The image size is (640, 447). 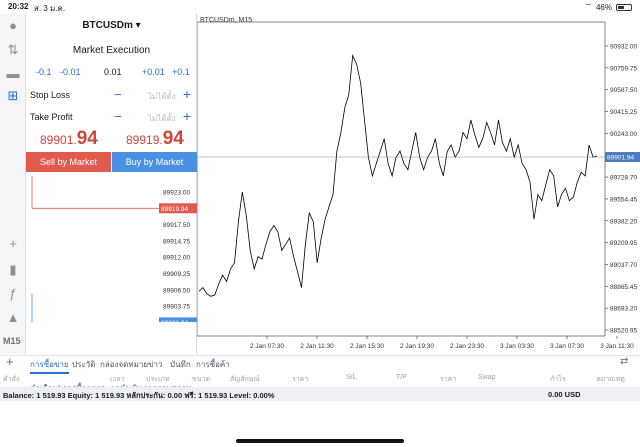 I want to click on x-tick-label: 3 Jan 07:30, so click(x=567, y=346).